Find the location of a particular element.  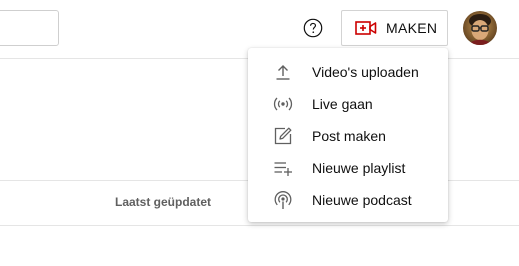

help-circle-icon is located at coordinates (313, 28).